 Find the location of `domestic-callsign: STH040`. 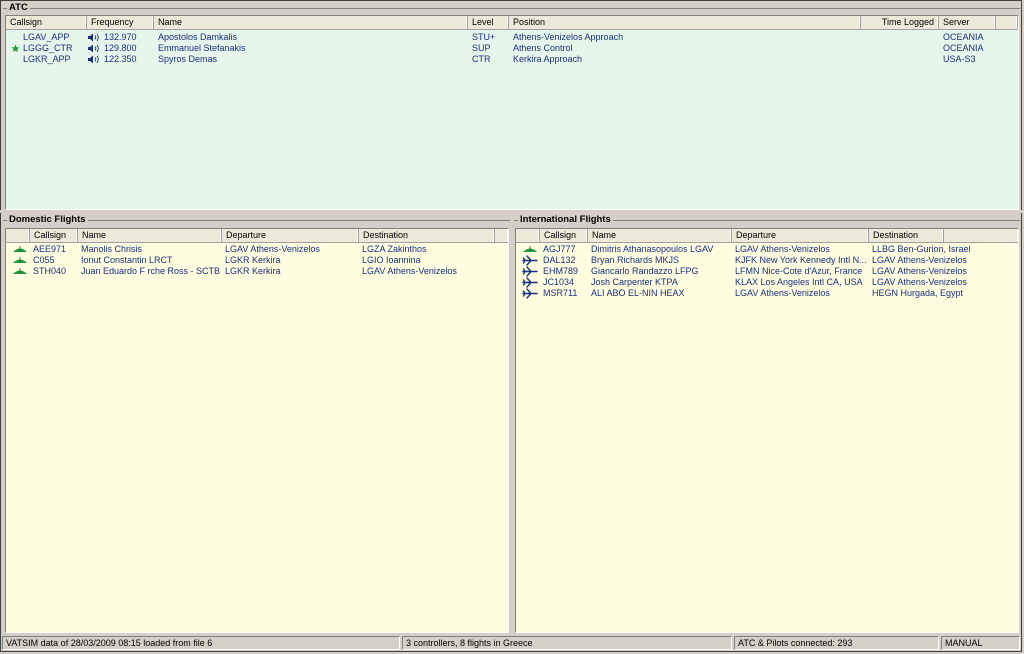

domestic-callsign: STH040 is located at coordinates (50, 271).